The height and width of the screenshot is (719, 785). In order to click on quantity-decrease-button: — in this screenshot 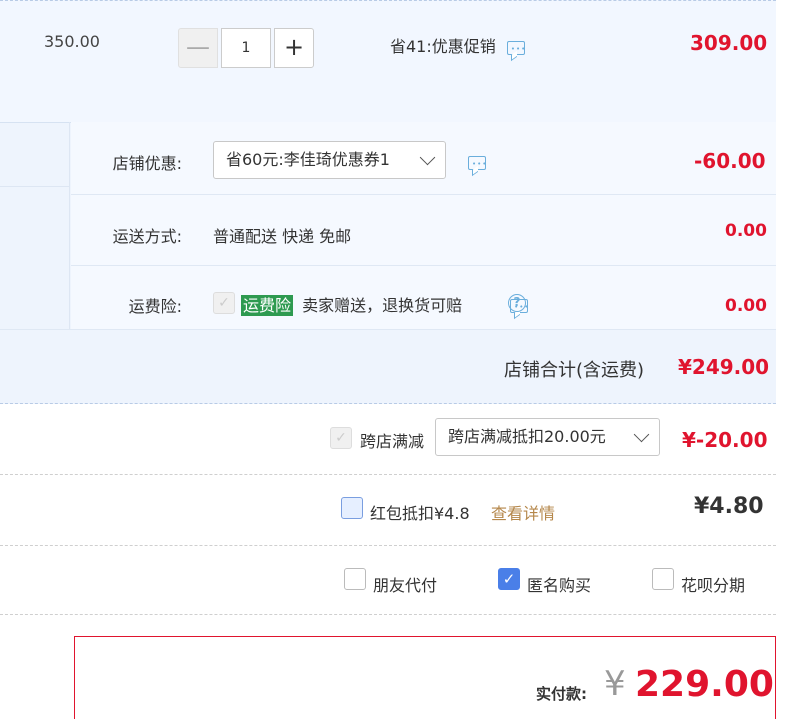, I will do `click(198, 48)`.